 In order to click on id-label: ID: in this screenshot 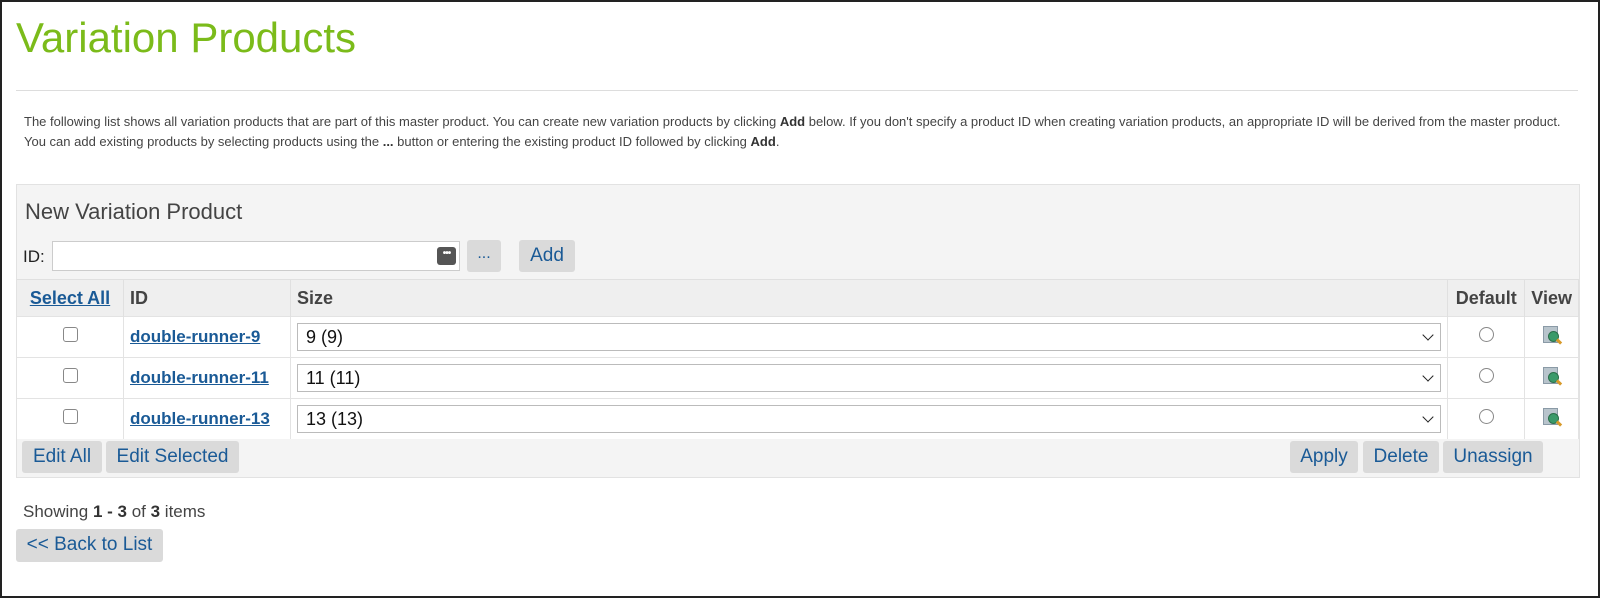, I will do `click(34, 256)`.